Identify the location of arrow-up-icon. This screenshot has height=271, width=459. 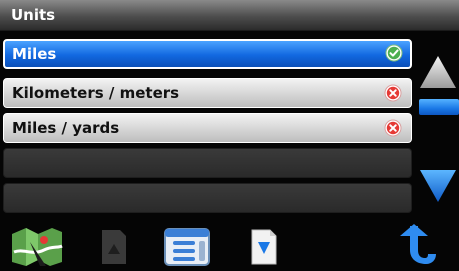
(438, 72).